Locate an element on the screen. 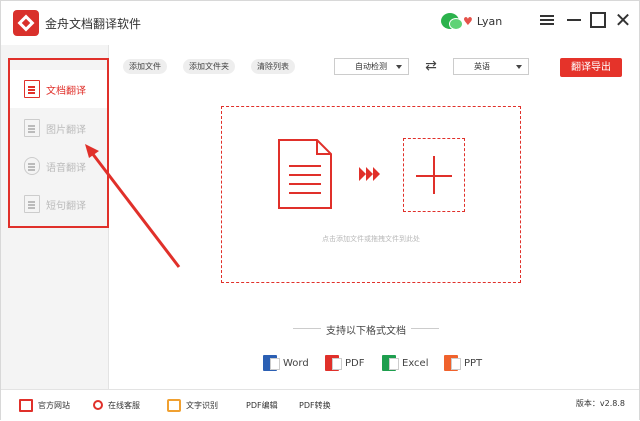  format-pdf: PDF is located at coordinates (344, 363).